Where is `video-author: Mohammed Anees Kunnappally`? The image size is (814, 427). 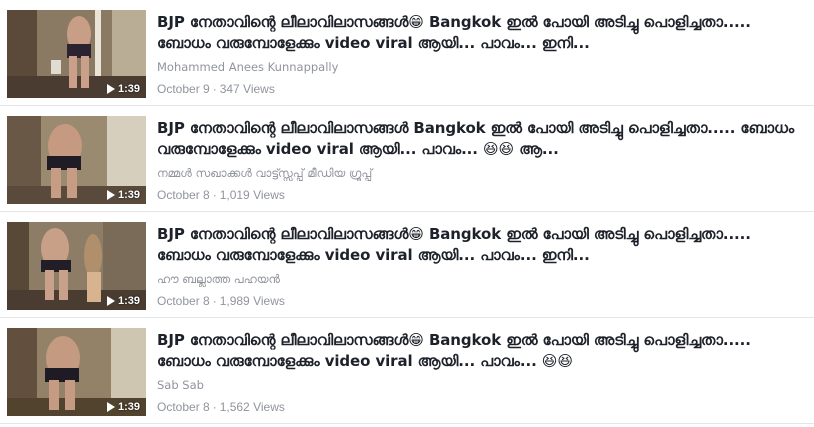
video-author: Mohammed Anees Kunnappally is located at coordinates (480, 67).